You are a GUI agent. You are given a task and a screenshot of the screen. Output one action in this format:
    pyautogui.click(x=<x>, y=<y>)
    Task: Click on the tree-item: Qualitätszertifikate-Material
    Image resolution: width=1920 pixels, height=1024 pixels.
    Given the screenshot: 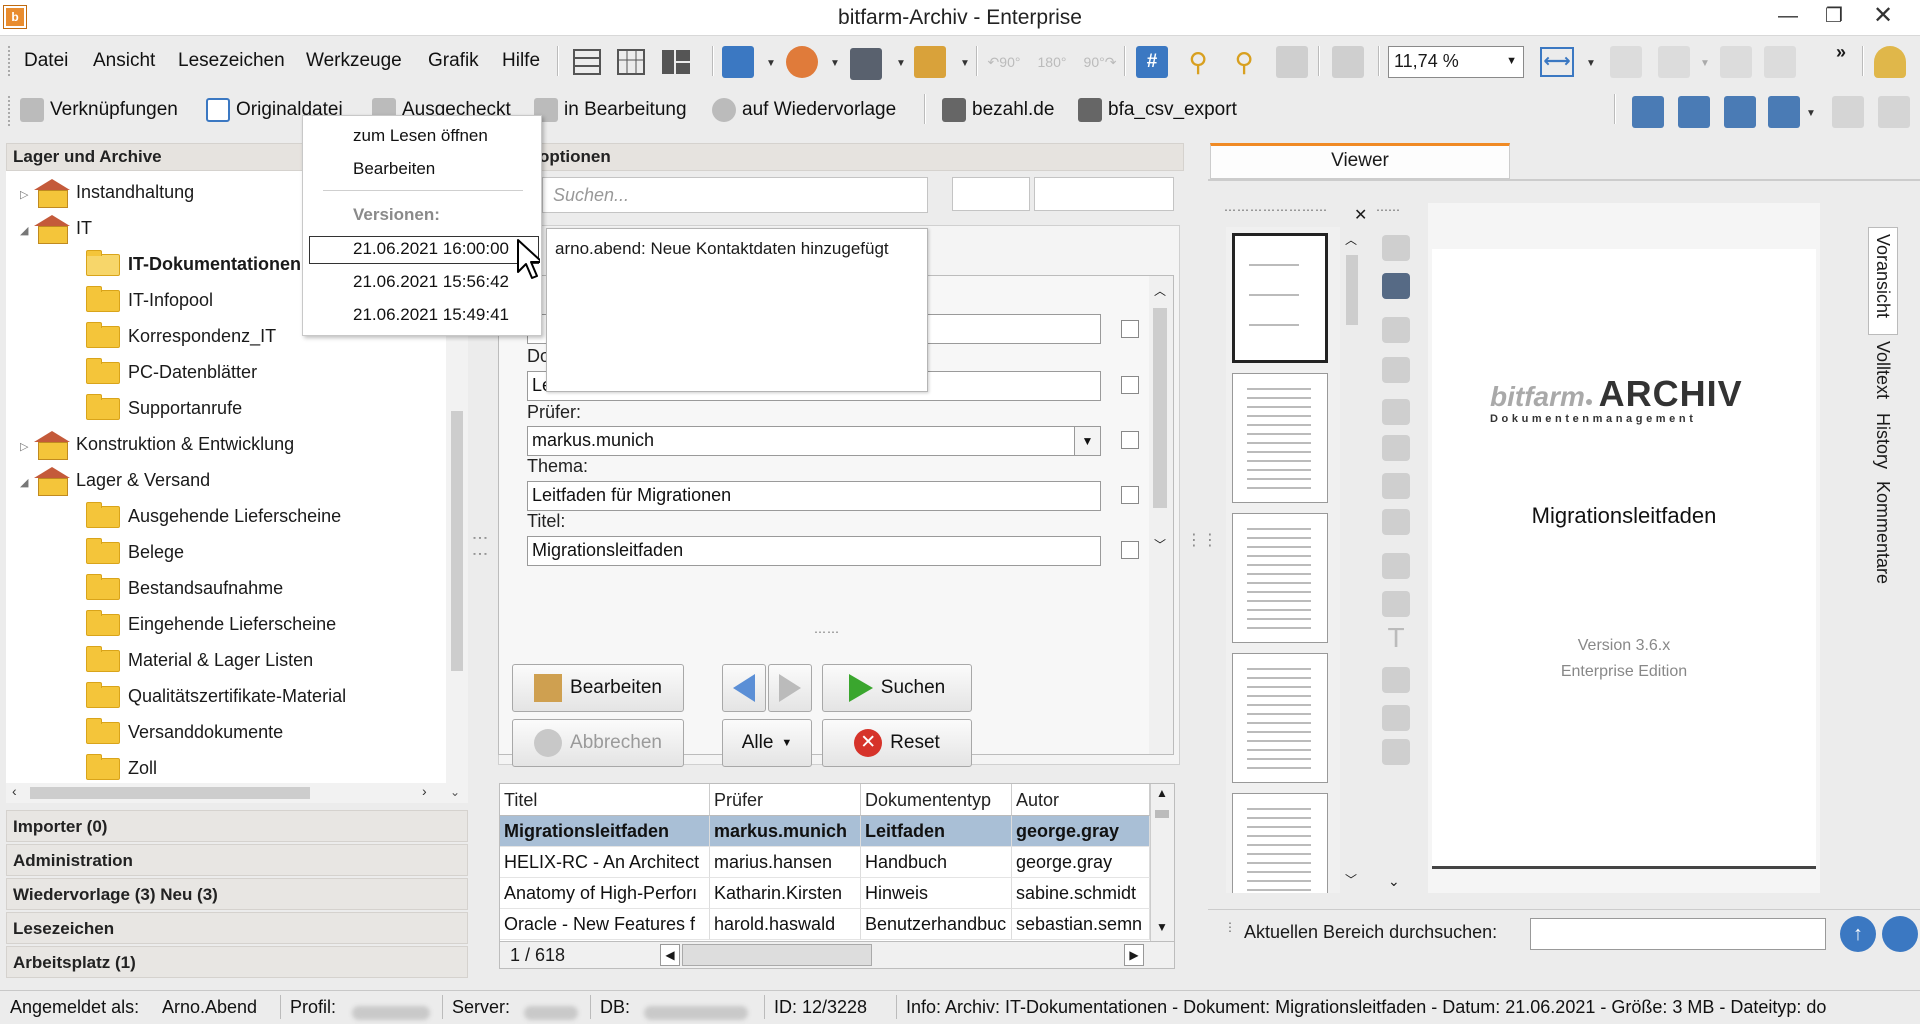 What is the action you would take?
    pyautogui.click(x=216, y=696)
    